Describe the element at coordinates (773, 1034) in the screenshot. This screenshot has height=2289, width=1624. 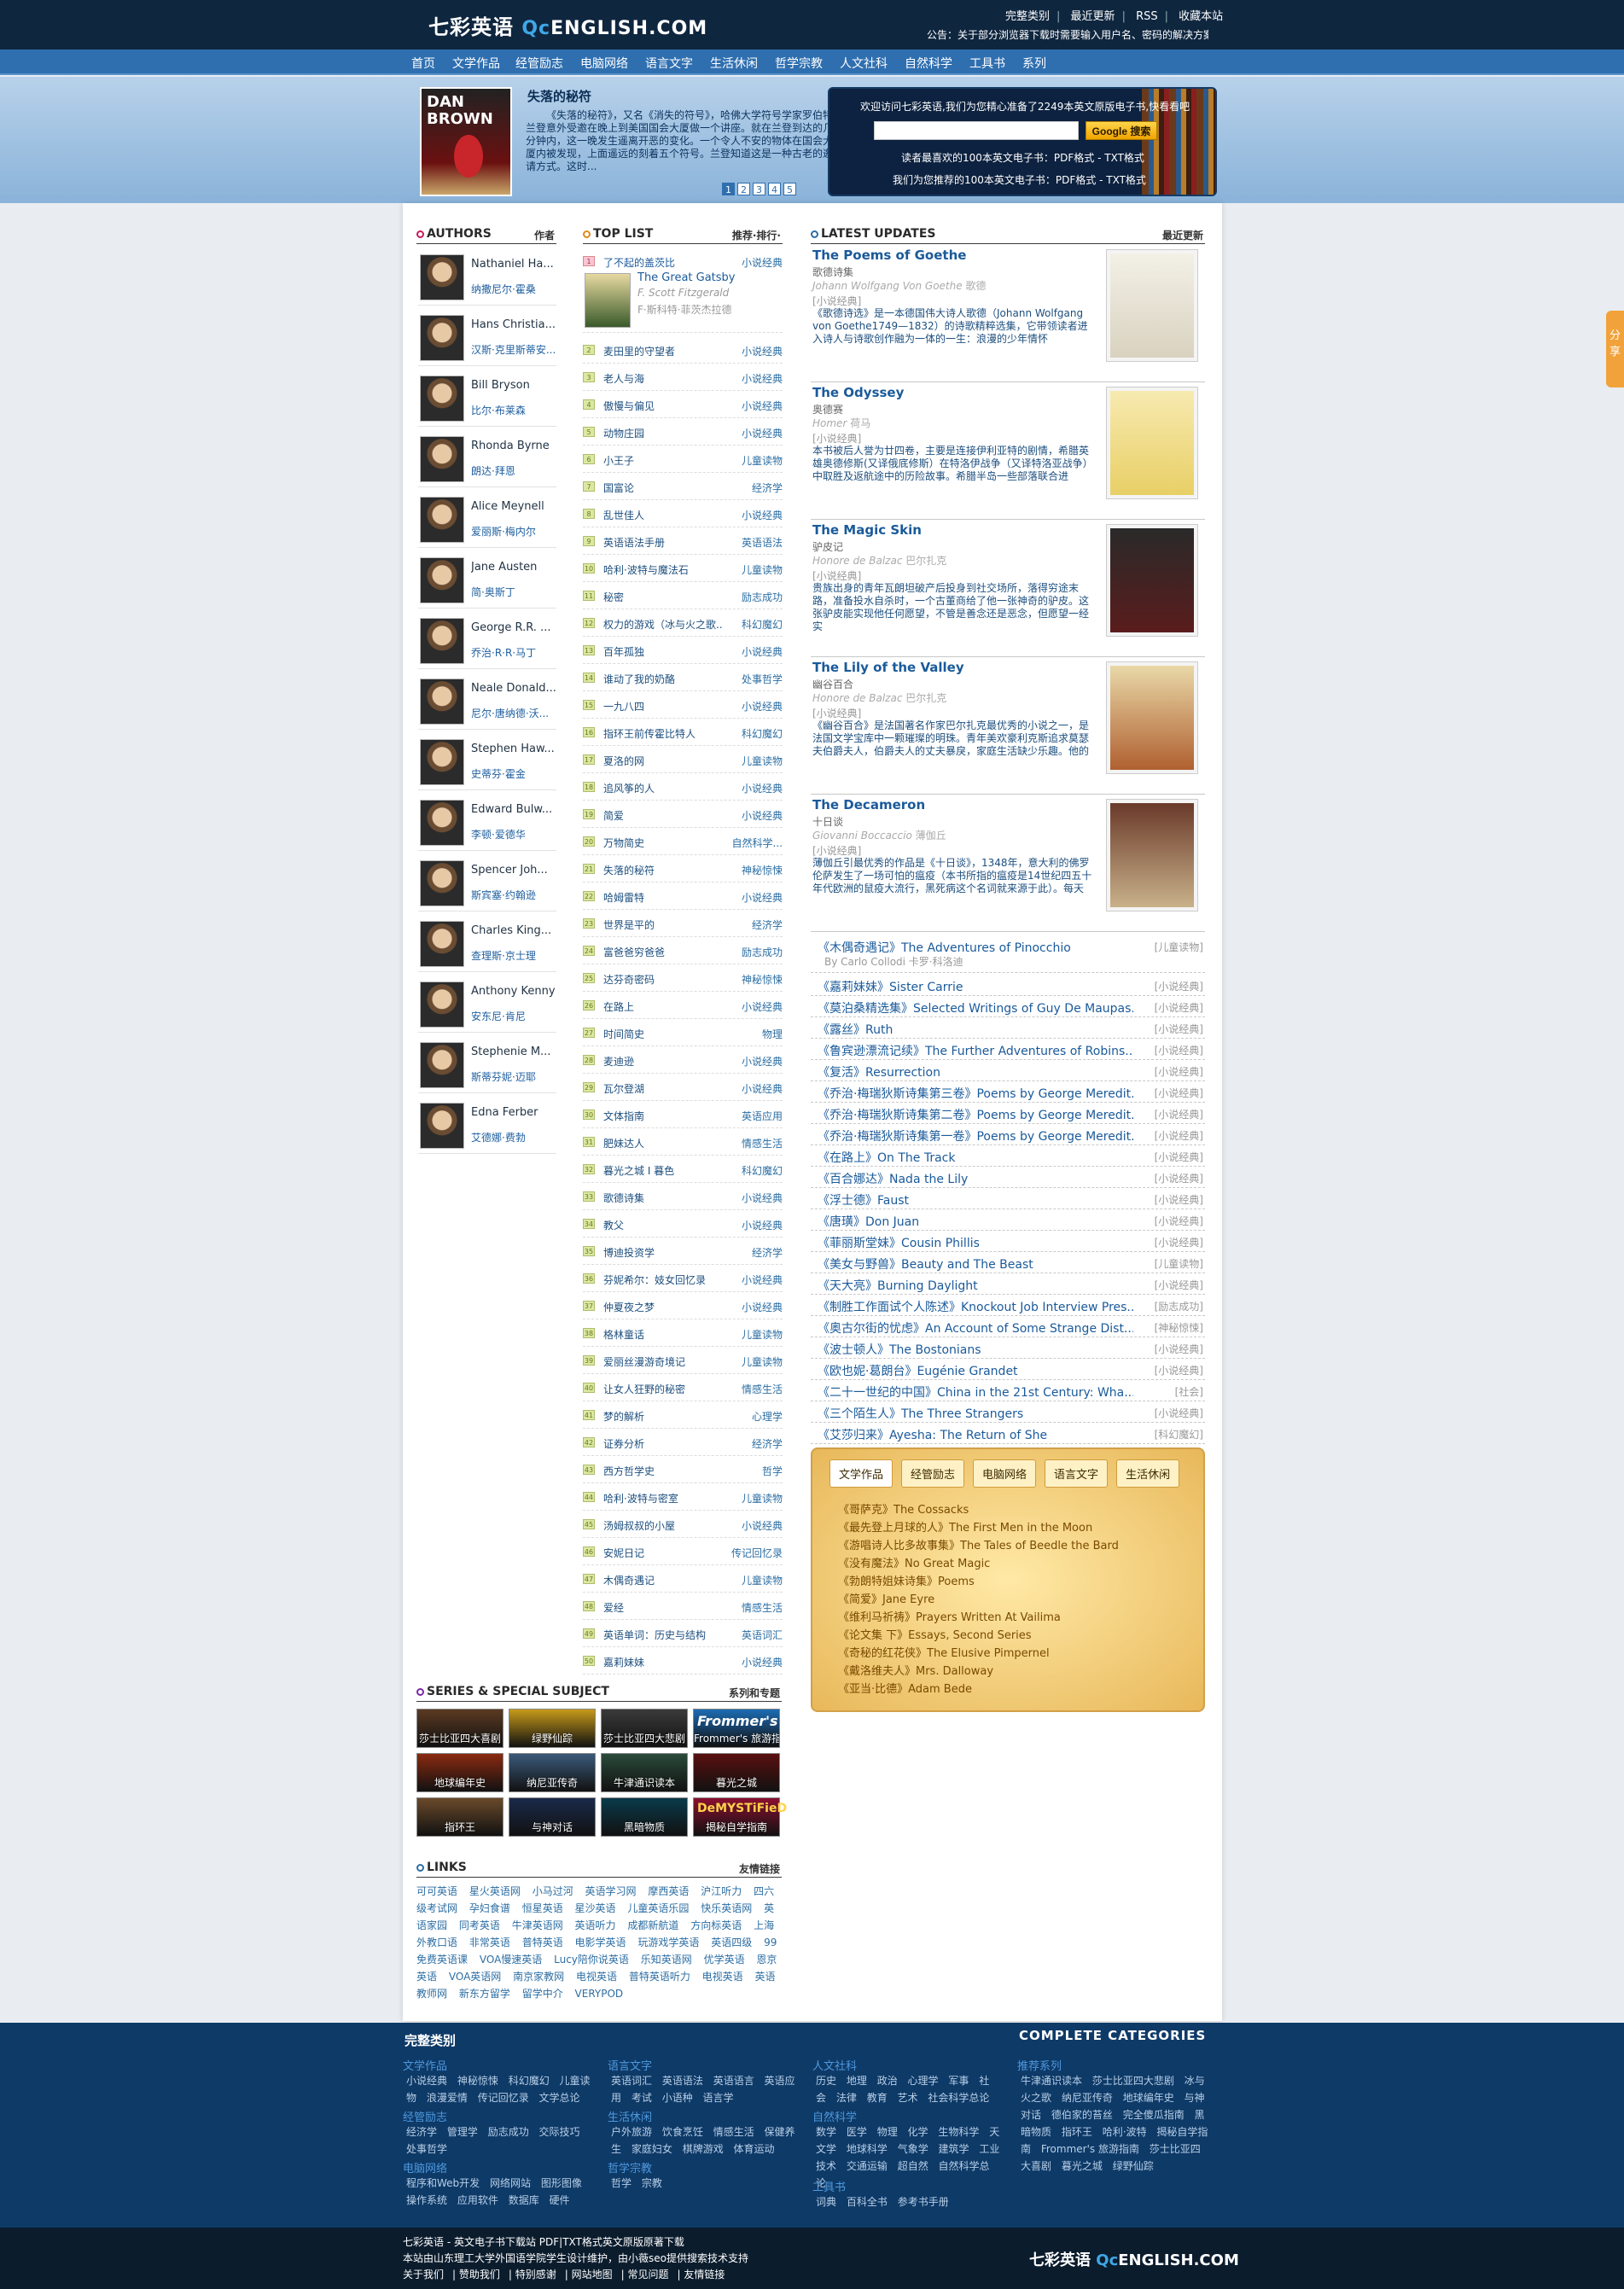
I see `toplist-item-cat: 物理` at that location.